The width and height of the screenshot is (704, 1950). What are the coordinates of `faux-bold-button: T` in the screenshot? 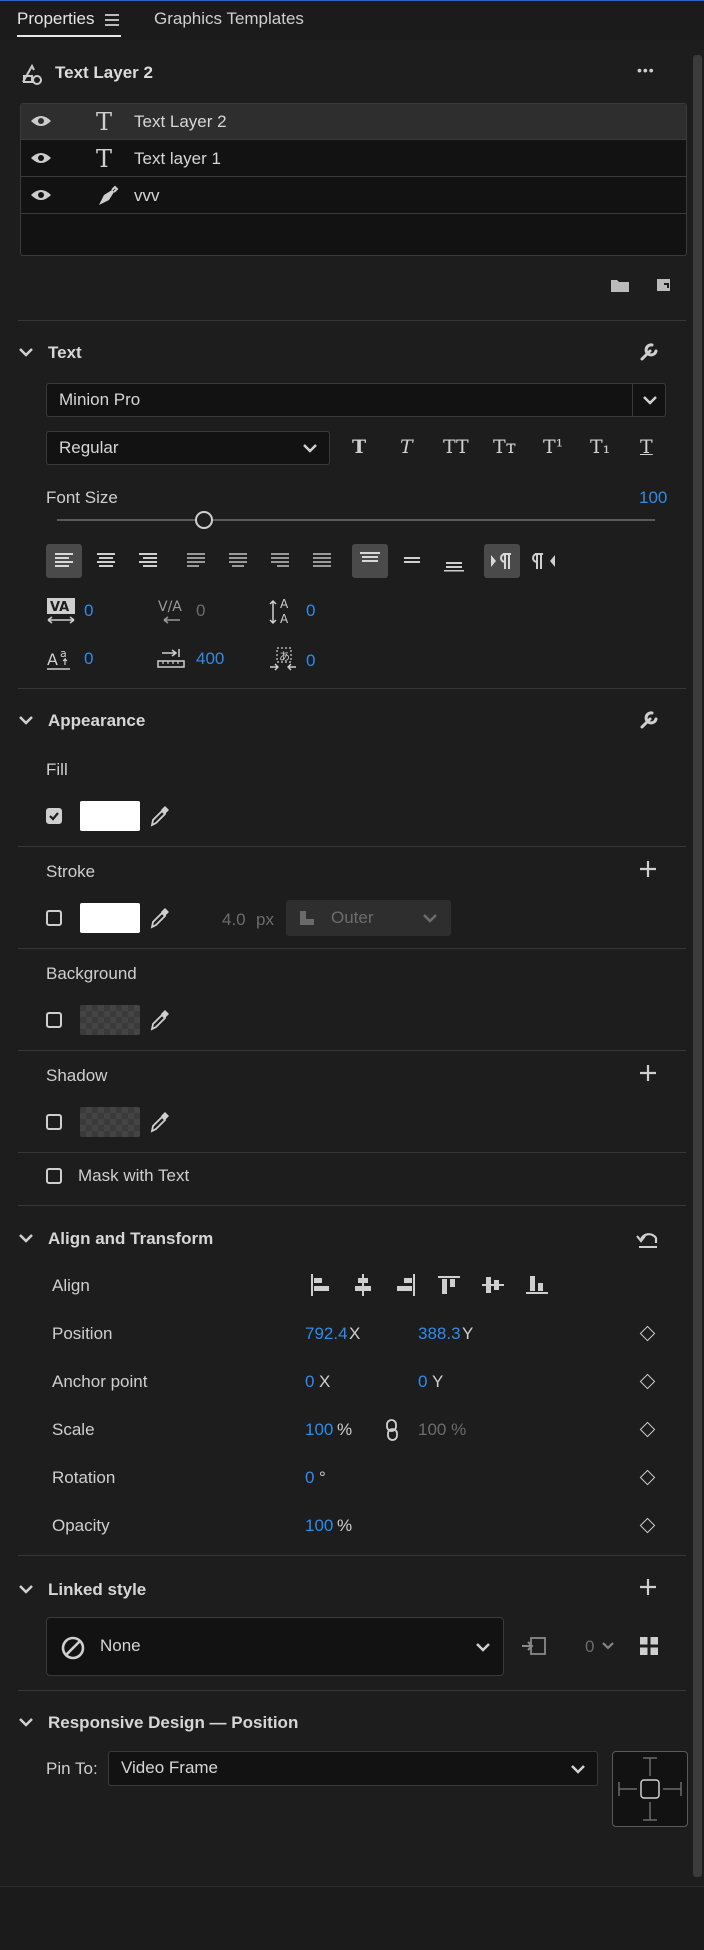 It's located at (359, 447).